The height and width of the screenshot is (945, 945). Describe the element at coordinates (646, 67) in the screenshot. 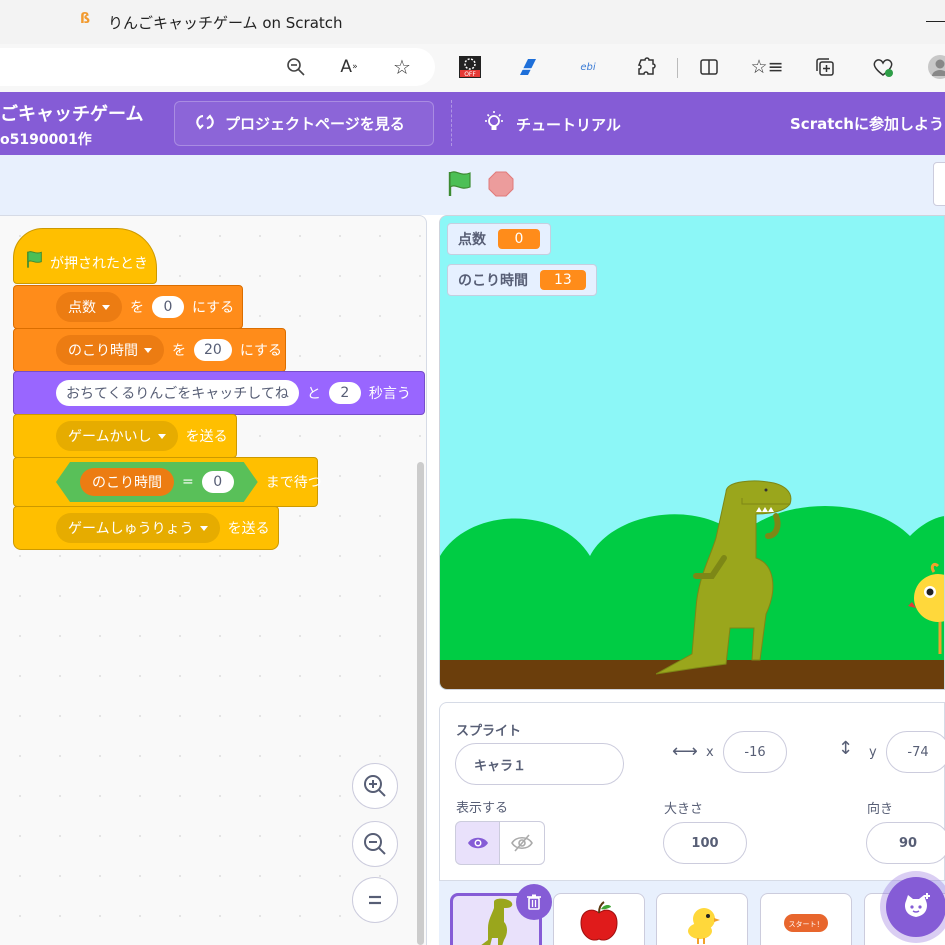

I see `extensions-icon` at that location.